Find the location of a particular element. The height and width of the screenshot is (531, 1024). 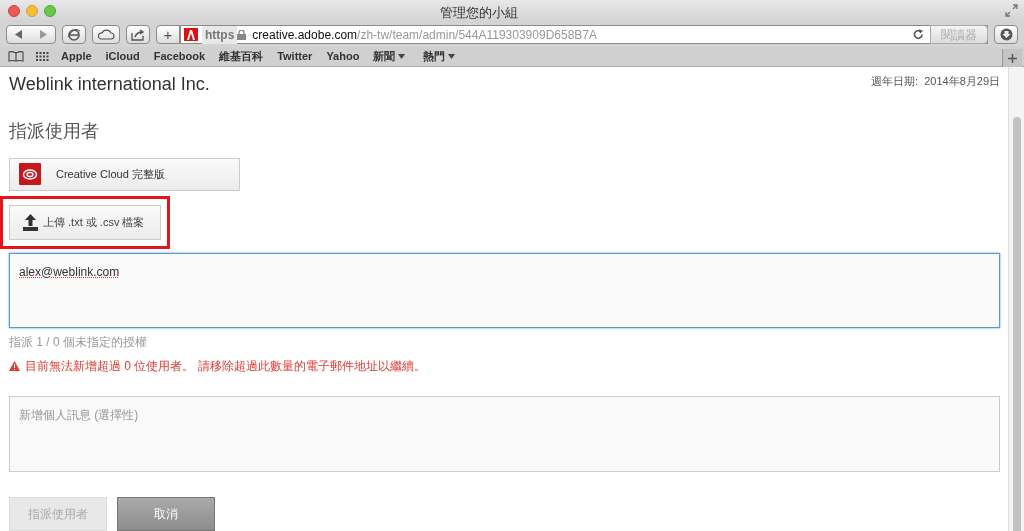

window-title: 管理您的小組 is located at coordinates (479, 13).